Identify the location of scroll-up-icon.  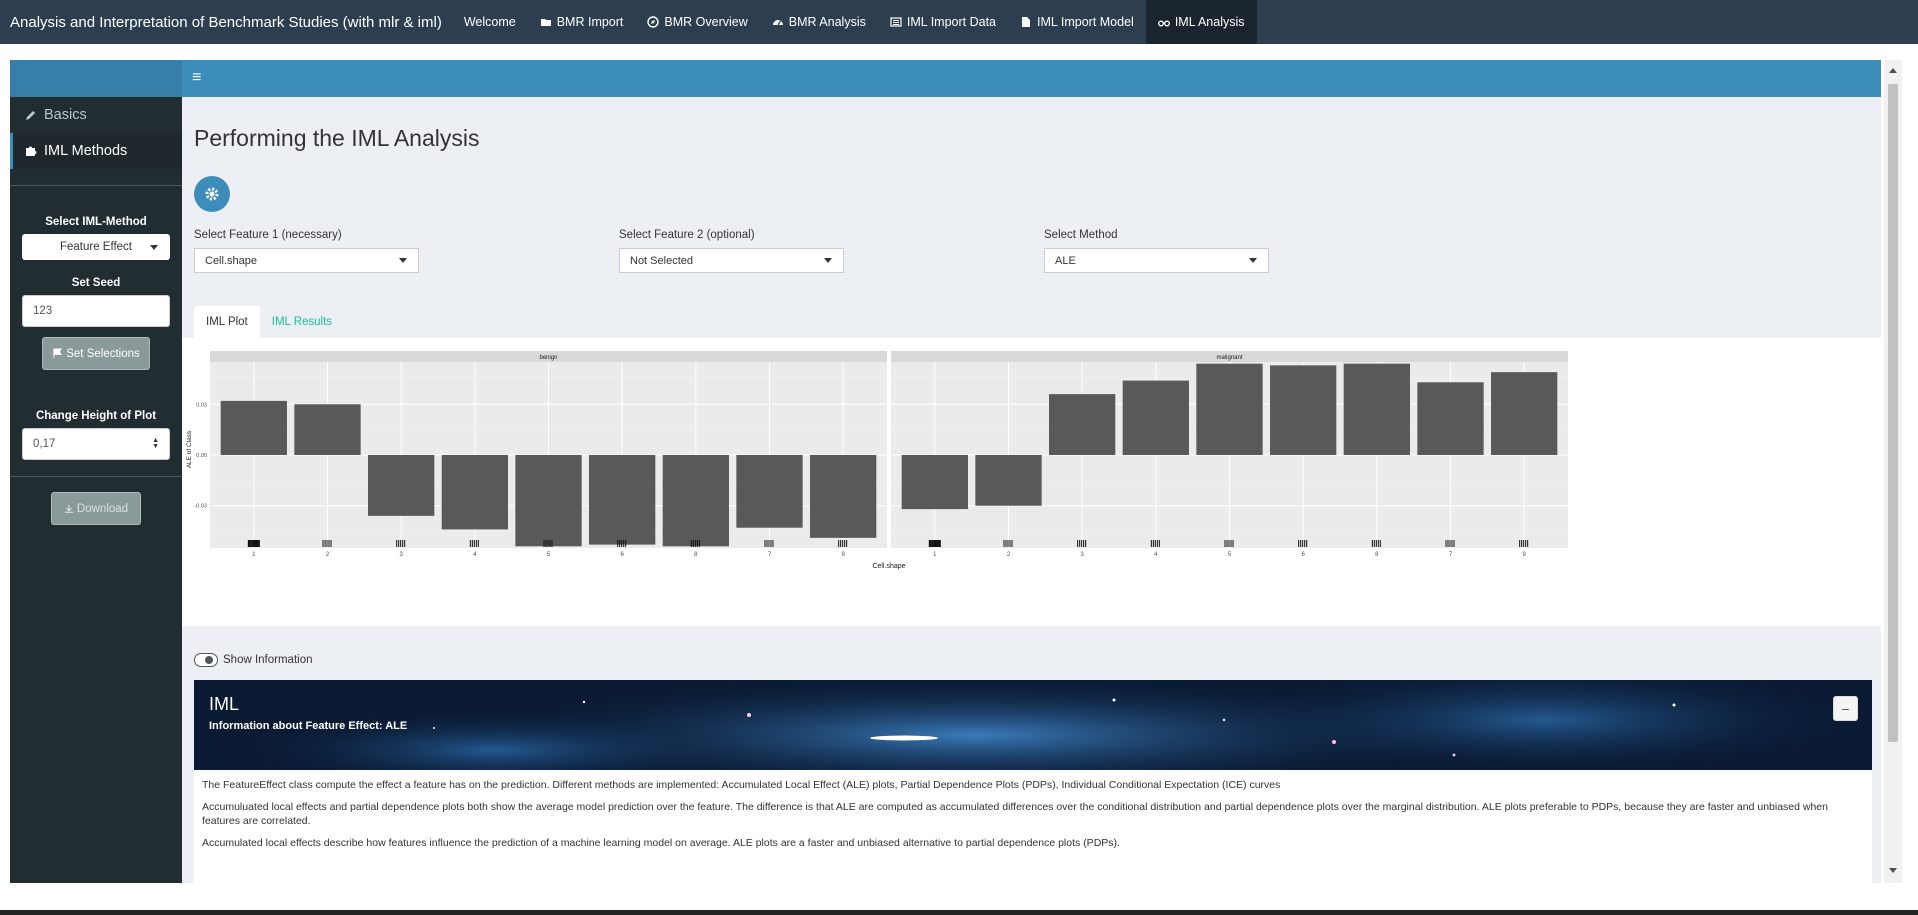
(1893, 70).